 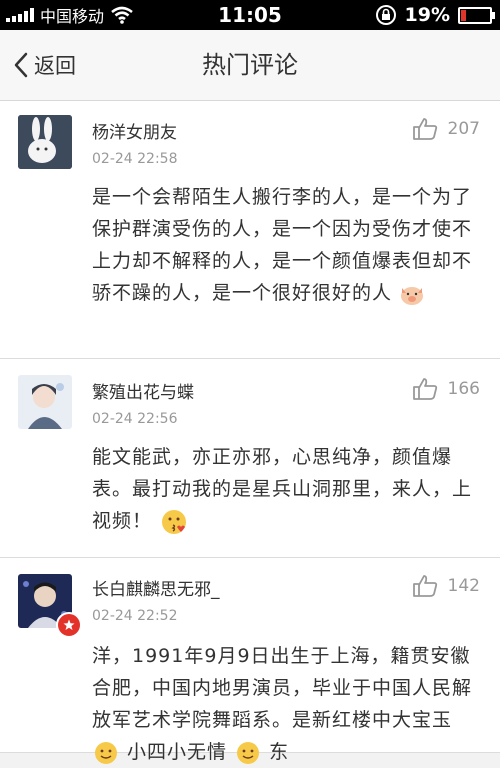 I want to click on battery-percent: 19%, so click(x=427, y=15).